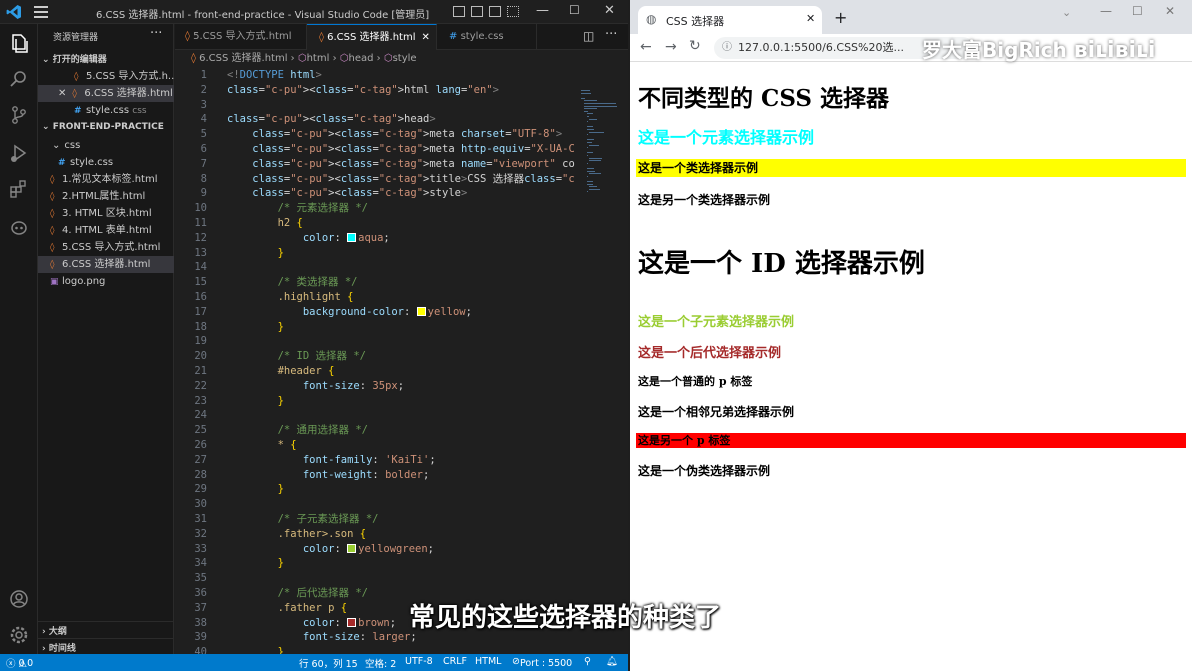 This screenshot has height=671, width=1192. What do you see at coordinates (46, 60) in the screenshot?
I see `chevron-down-icon: ⌄` at bounding box center [46, 60].